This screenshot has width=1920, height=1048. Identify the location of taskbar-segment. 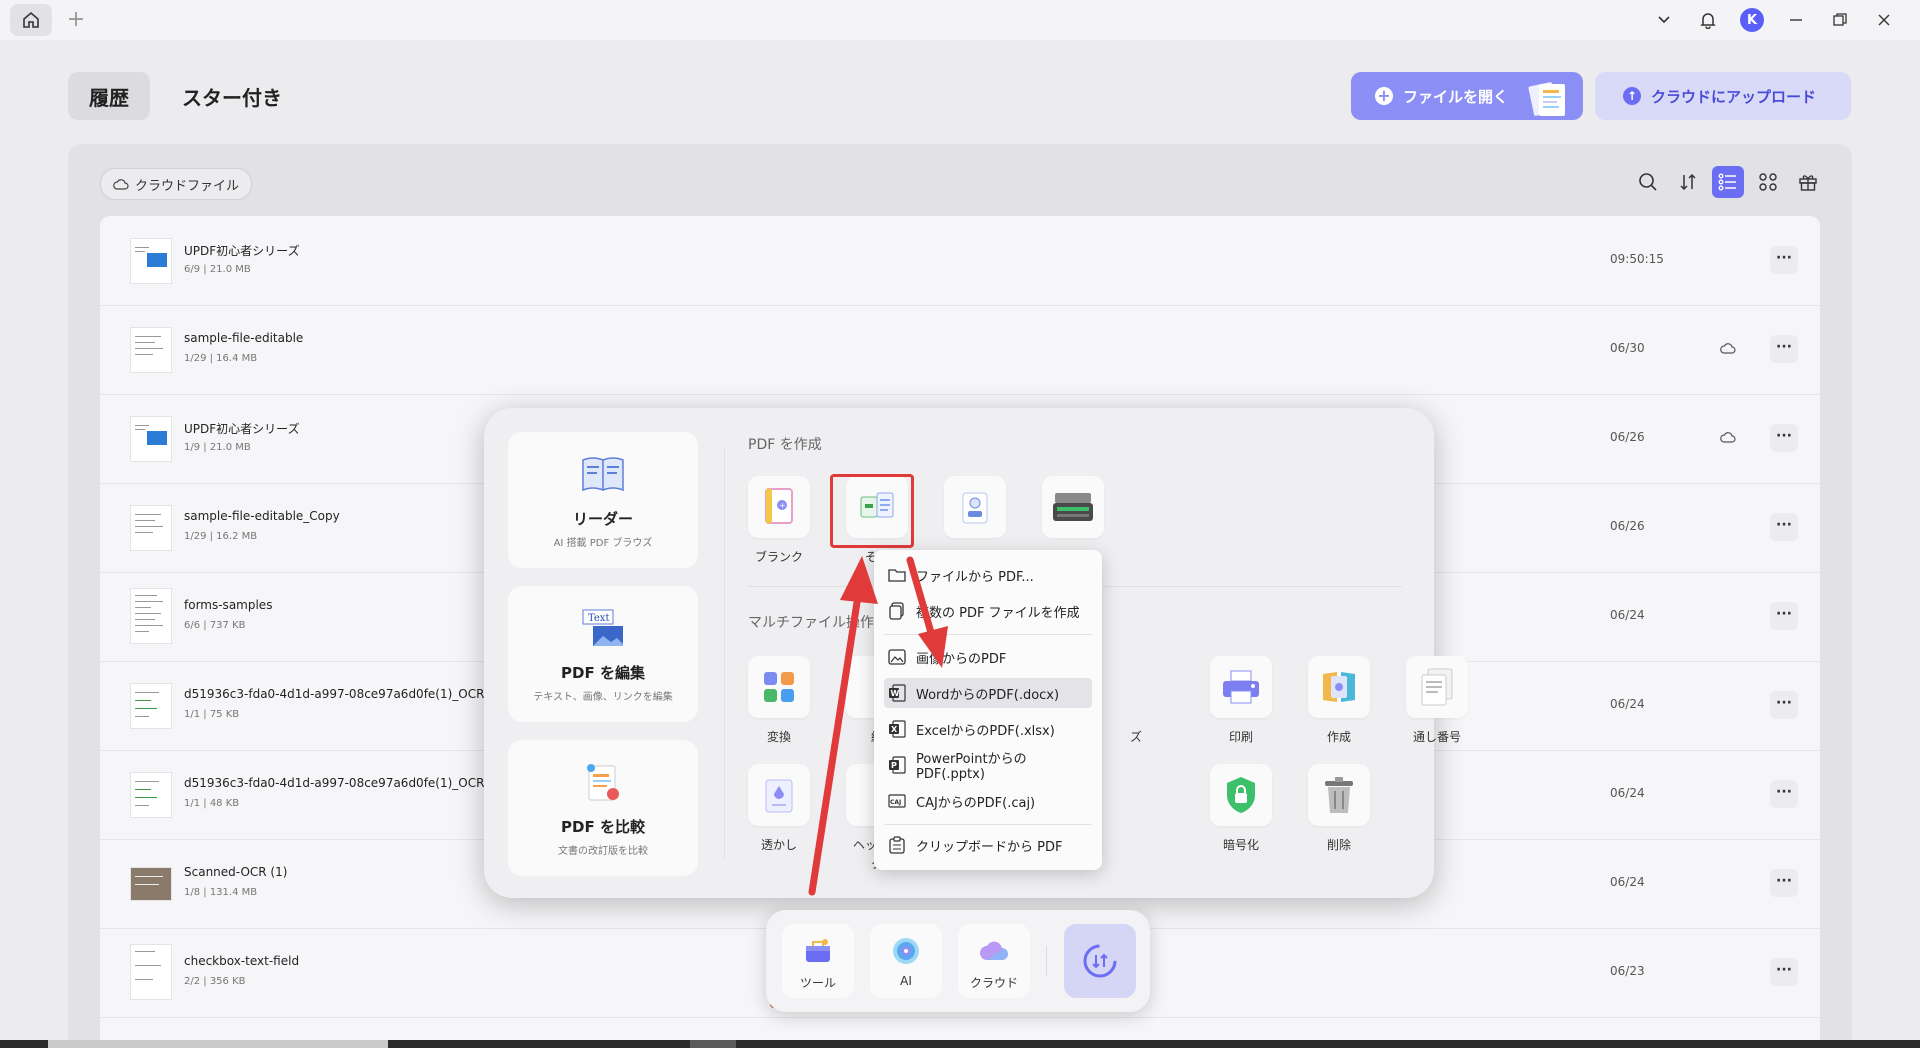
(713, 1044).